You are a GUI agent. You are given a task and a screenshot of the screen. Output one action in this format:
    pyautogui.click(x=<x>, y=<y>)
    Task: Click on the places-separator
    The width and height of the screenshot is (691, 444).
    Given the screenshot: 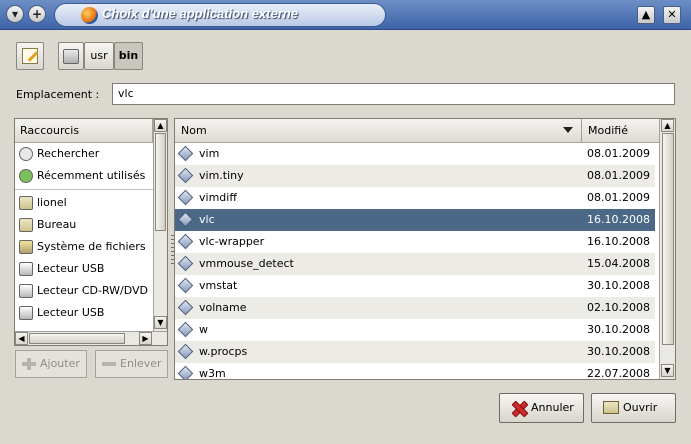 What is the action you would take?
    pyautogui.click(x=84, y=189)
    